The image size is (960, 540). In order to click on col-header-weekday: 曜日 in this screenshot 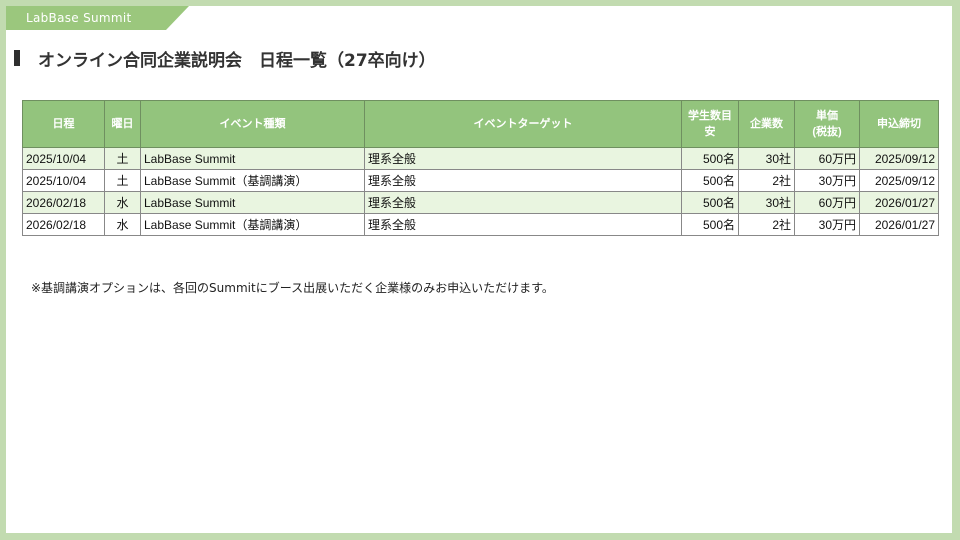, I will do `click(122, 124)`.